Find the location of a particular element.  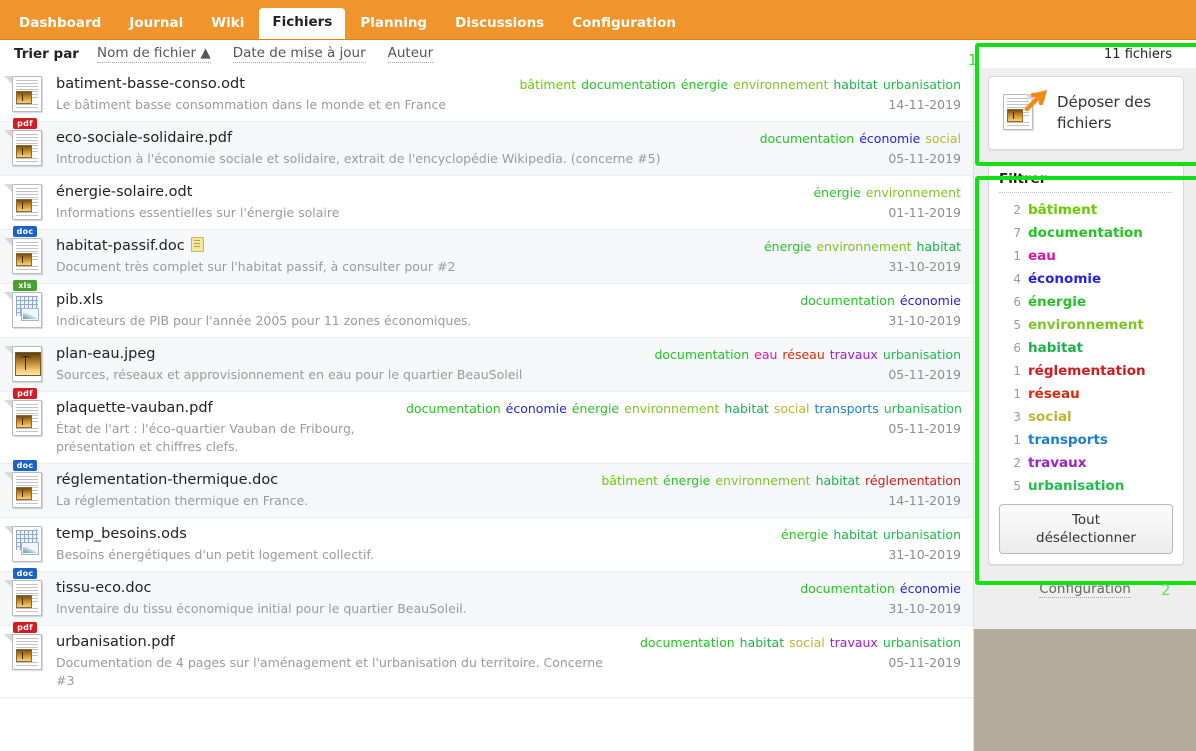

filter-tag-name: énergie is located at coordinates (1057, 302).